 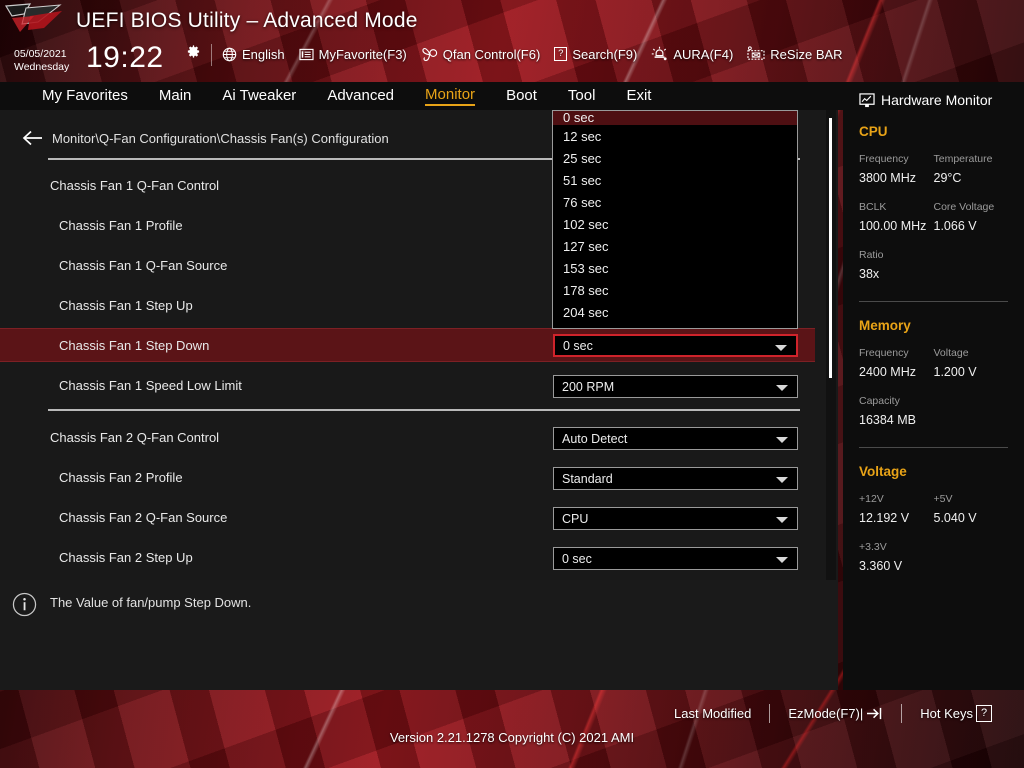 I want to click on hw-row: +12V 12.192 V +5V 5.040 V, so click(x=933, y=509).